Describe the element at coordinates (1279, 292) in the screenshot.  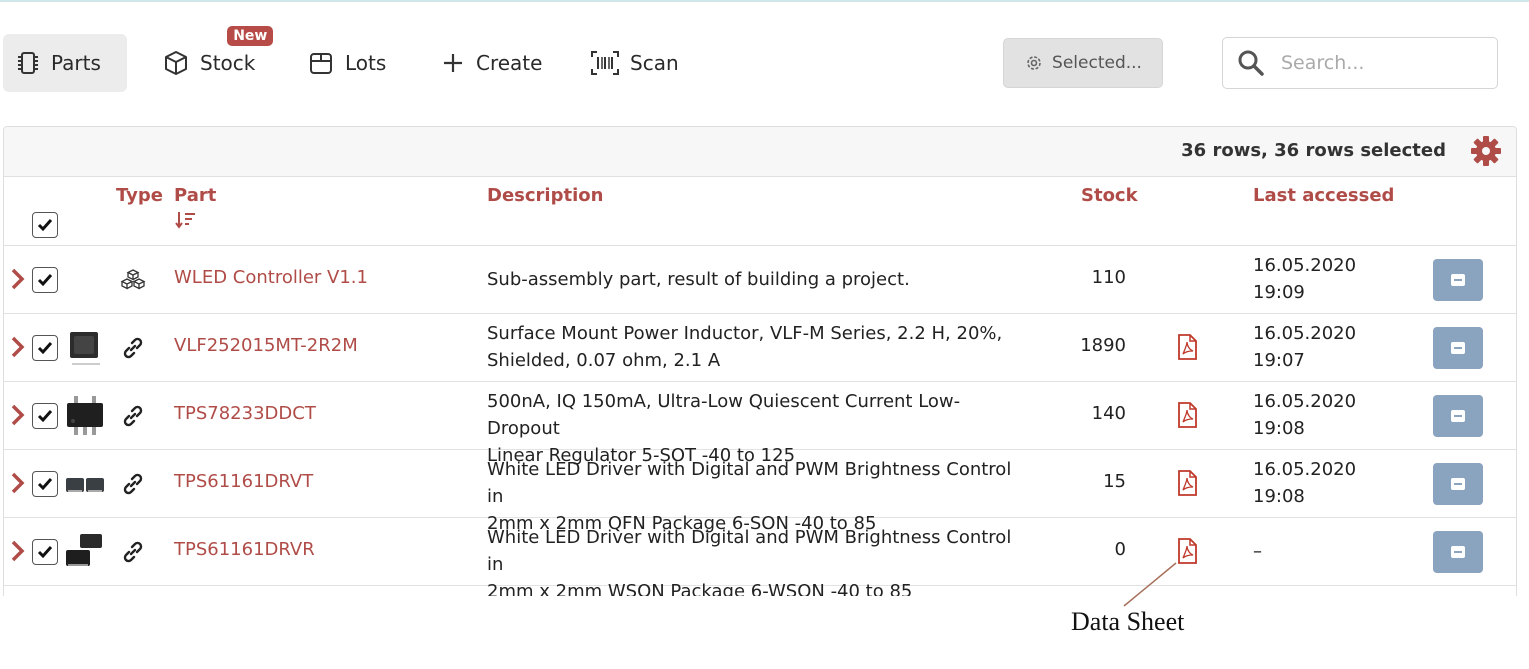
I see `last-accessed-time: 19:09` at that location.